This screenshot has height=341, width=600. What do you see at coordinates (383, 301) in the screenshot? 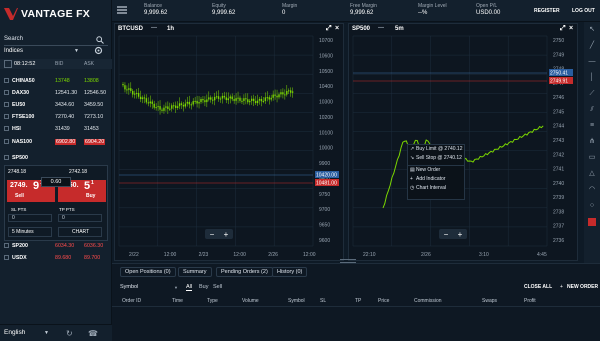
I see `col-price: Price` at bounding box center [383, 301].